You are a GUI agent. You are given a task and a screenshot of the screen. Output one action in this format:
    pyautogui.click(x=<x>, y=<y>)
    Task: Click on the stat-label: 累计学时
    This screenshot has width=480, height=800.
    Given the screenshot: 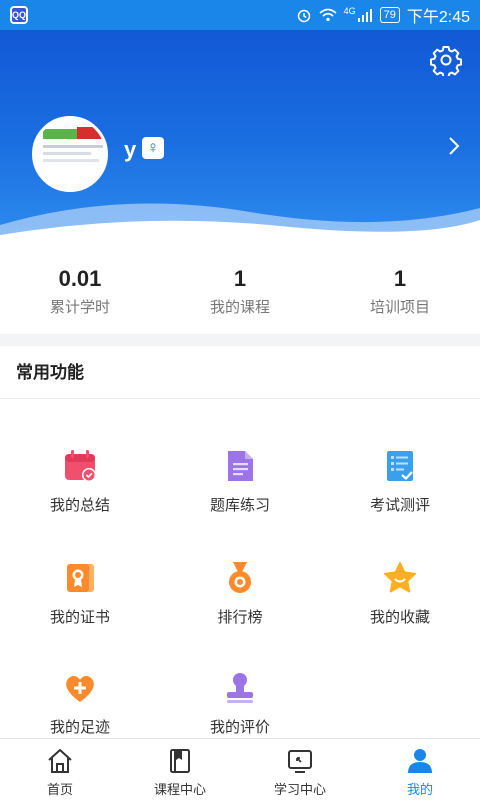 What is the action you would take?
    pyautogui.click(x=79, y=307)
    